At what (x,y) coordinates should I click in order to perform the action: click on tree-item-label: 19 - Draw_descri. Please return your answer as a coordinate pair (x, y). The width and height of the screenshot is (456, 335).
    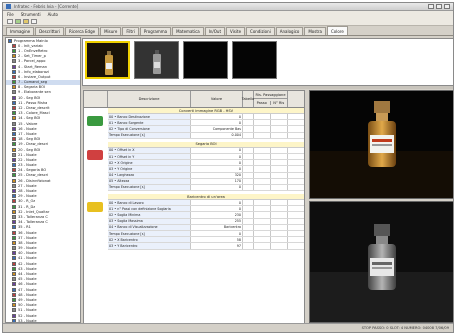
    Looking at the image, I should click on (33, 144).